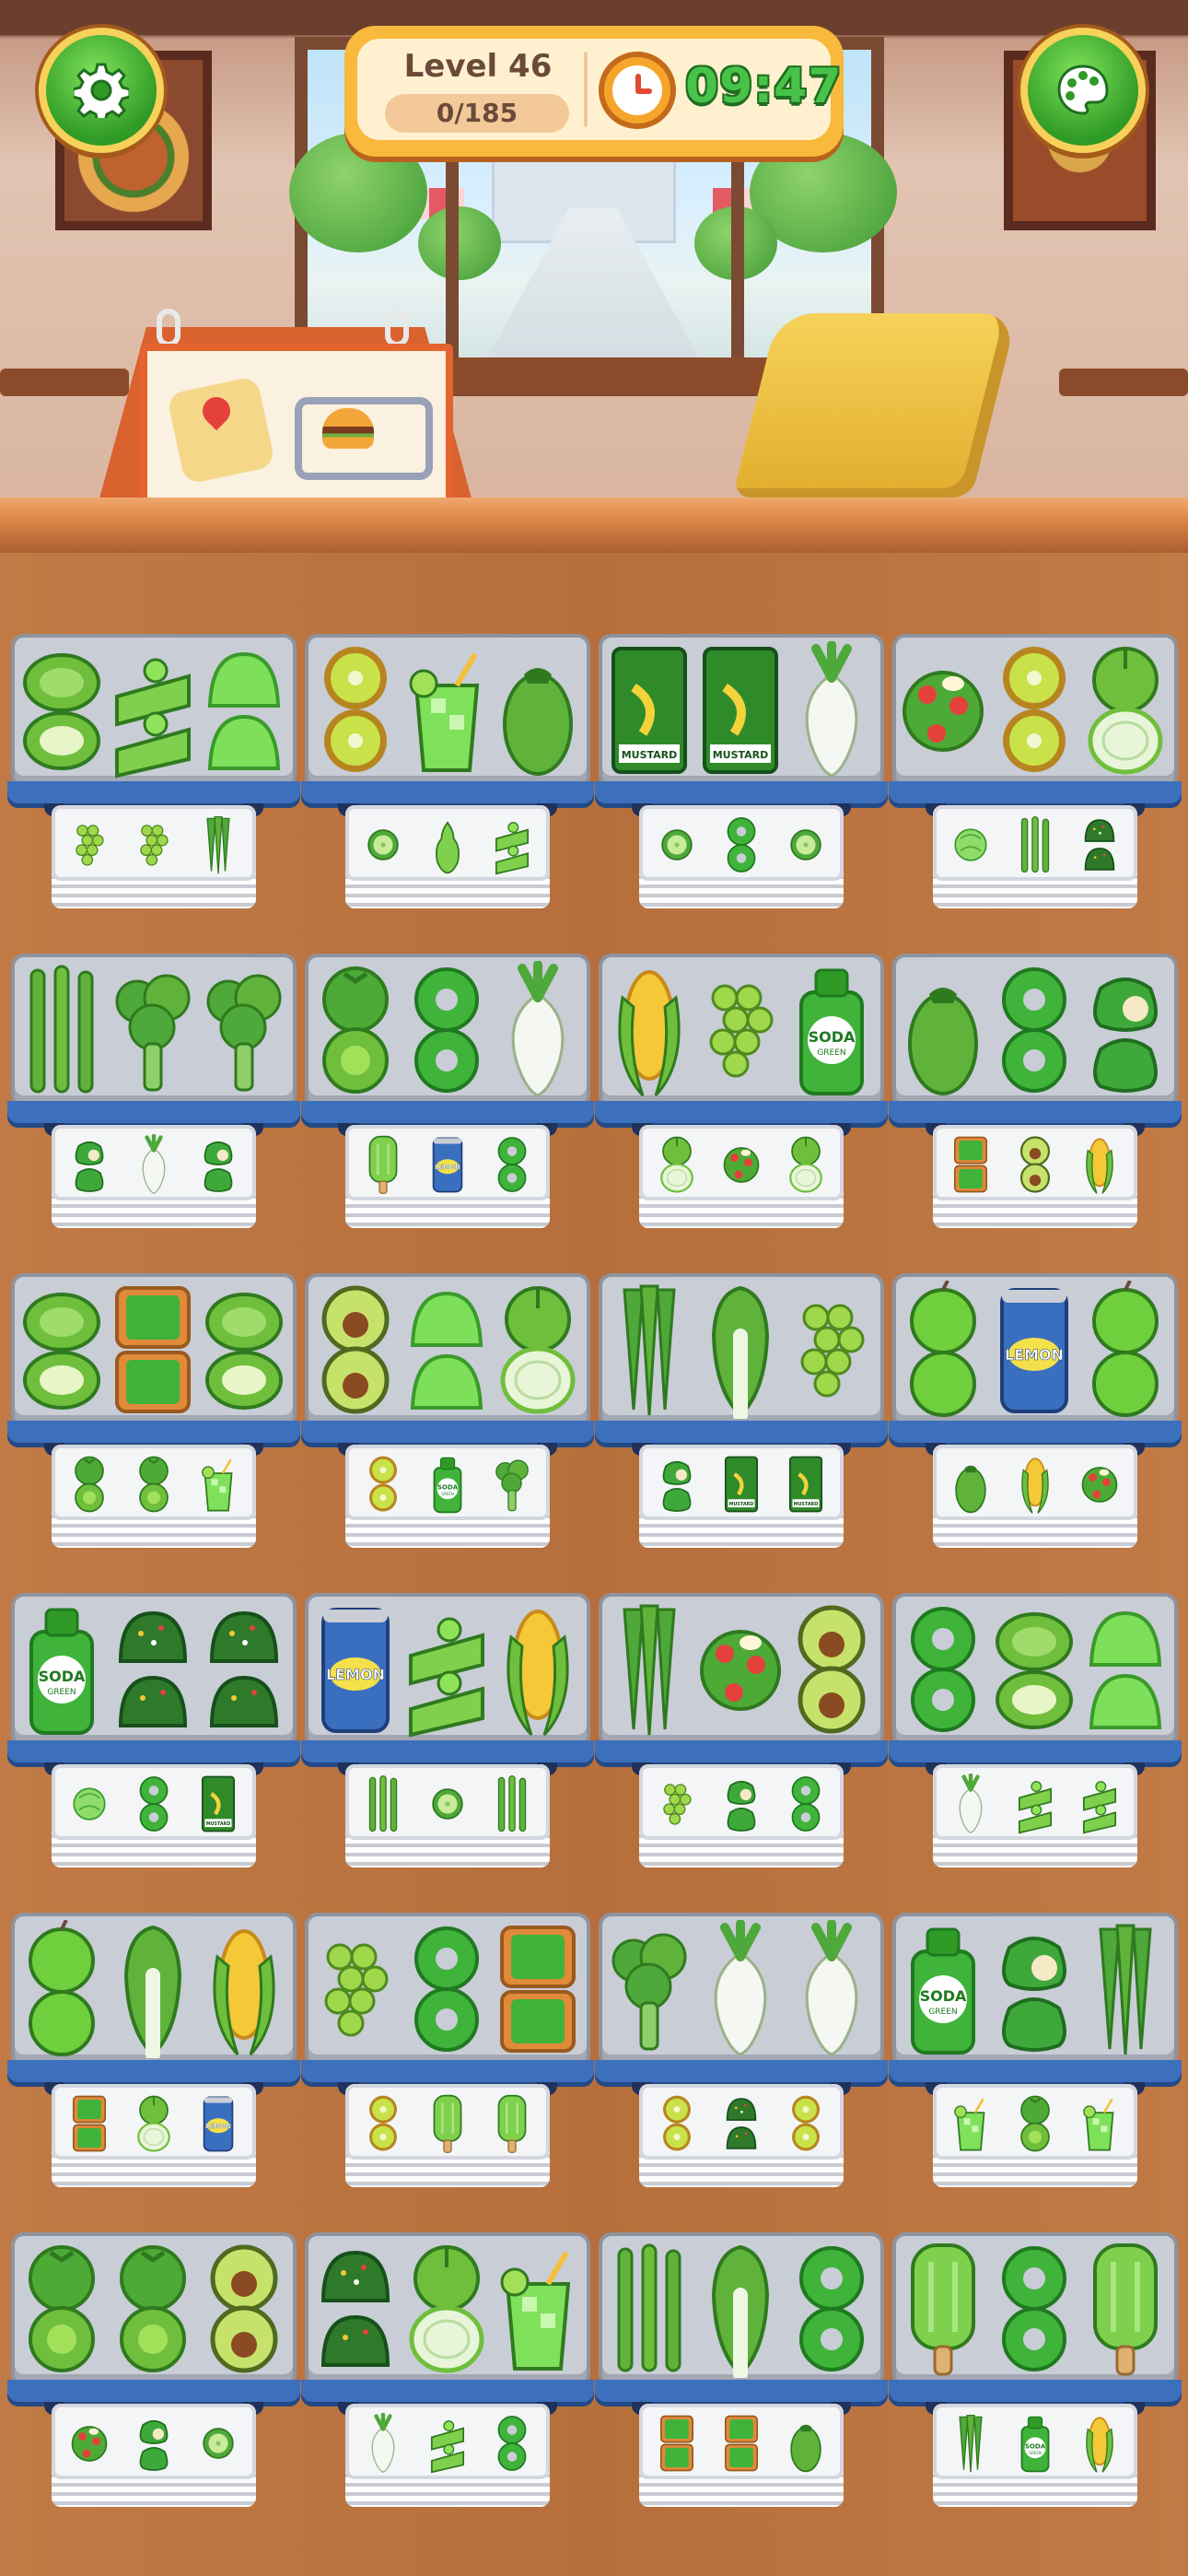  Describe the element at coordinates (1035, 2077) in the screenshot. I see `shelf-5-4: SODA GREEN` at that location.